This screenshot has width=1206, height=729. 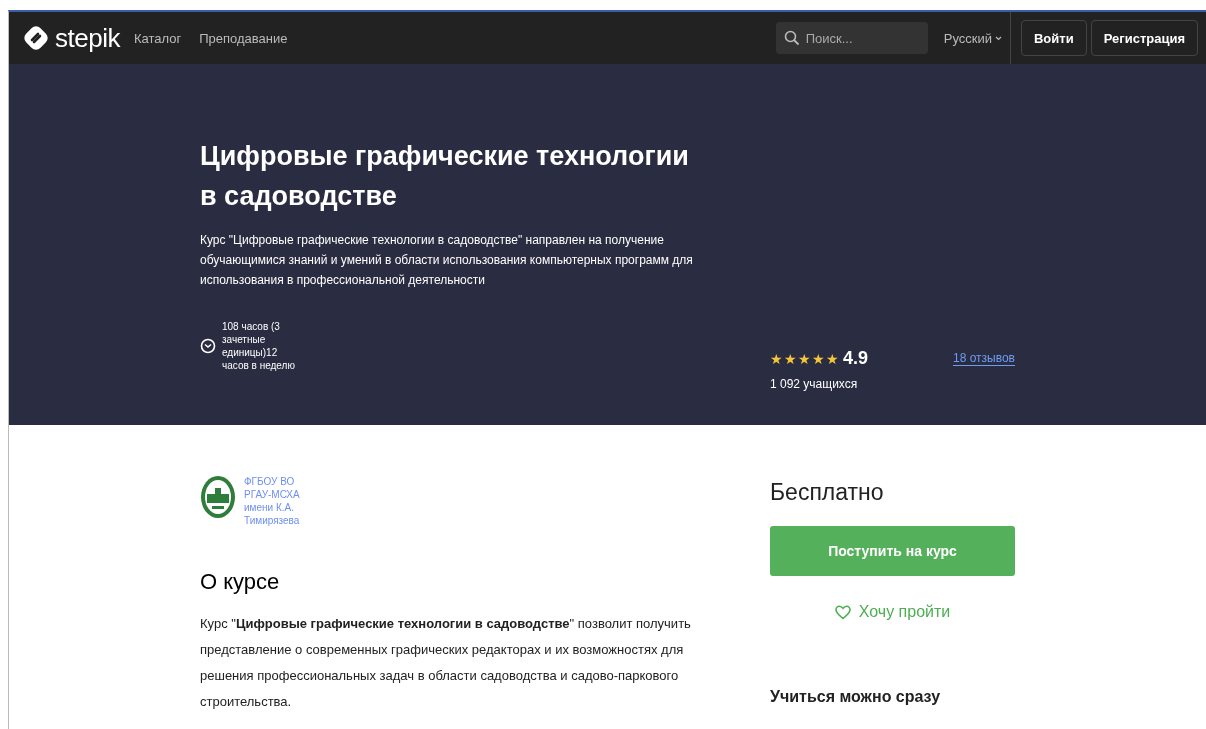 I want to click on clock-icon, so click(x=208, y=346).